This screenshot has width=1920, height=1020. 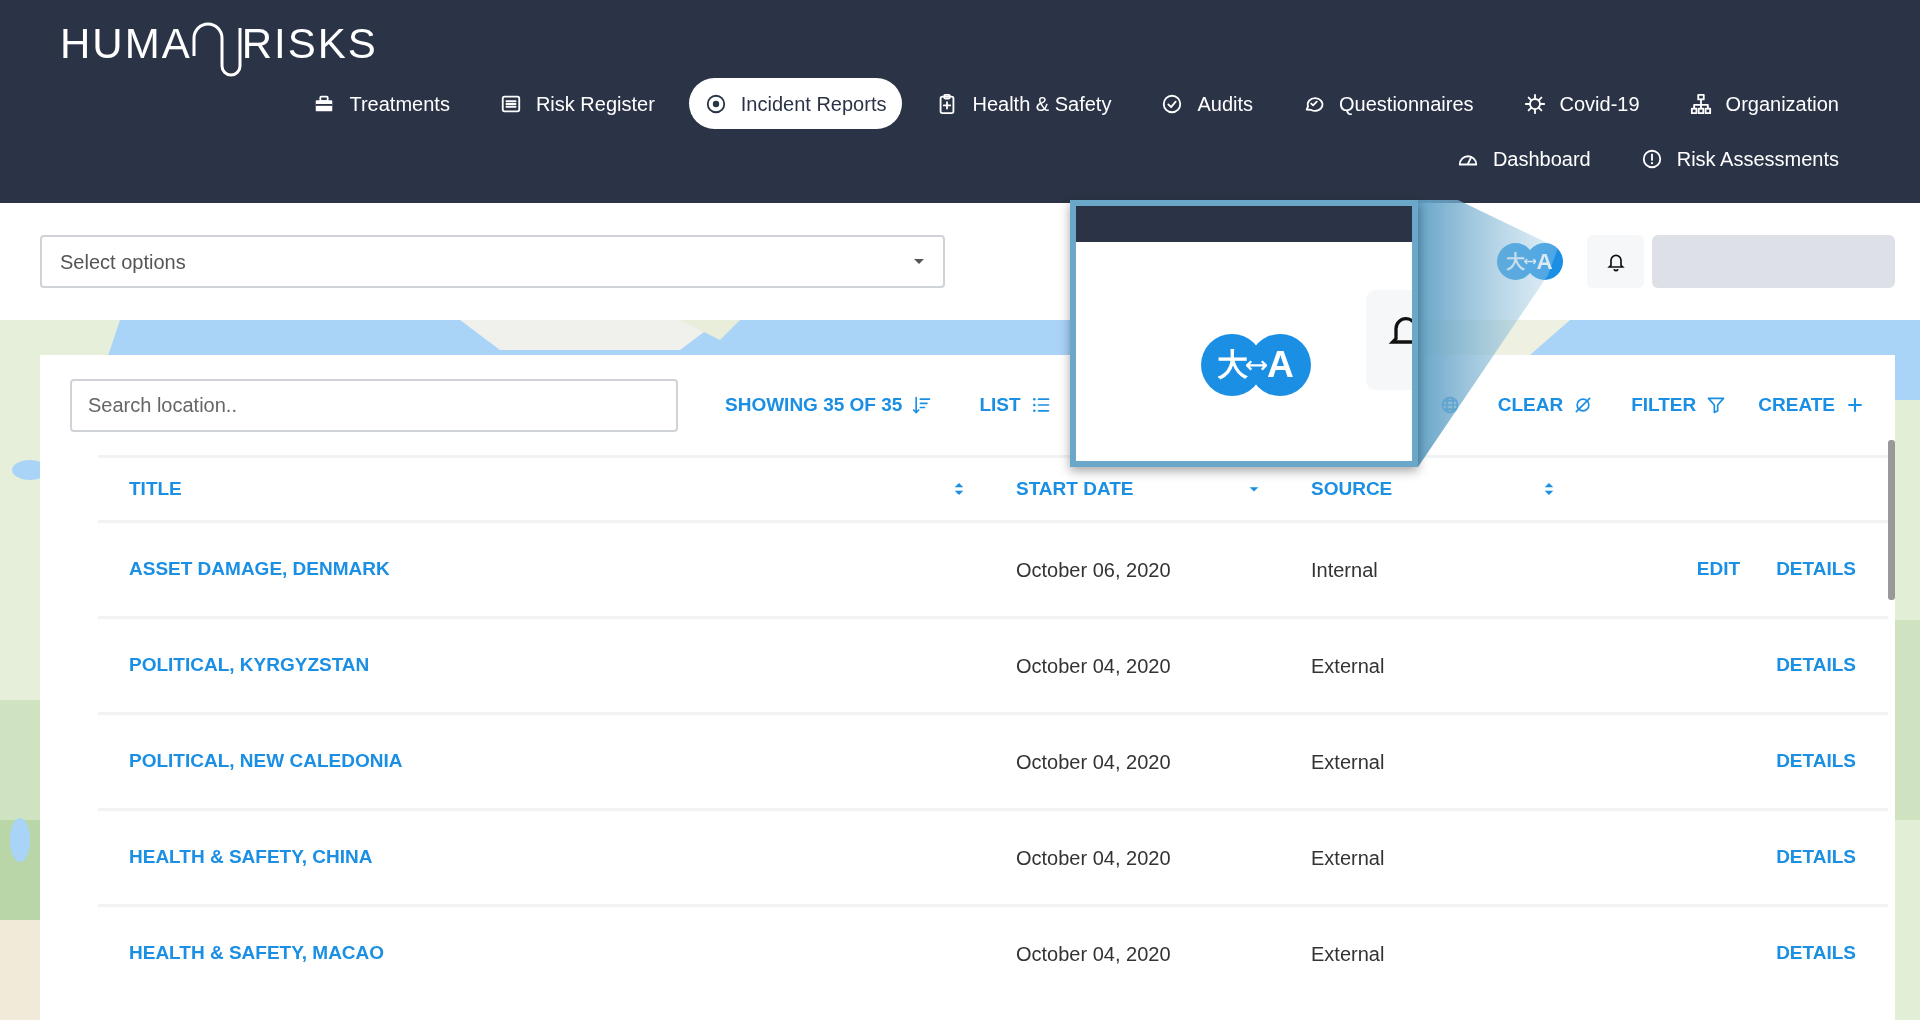 I want to click on column-header: START DATE, so click(x=1137, y=489).